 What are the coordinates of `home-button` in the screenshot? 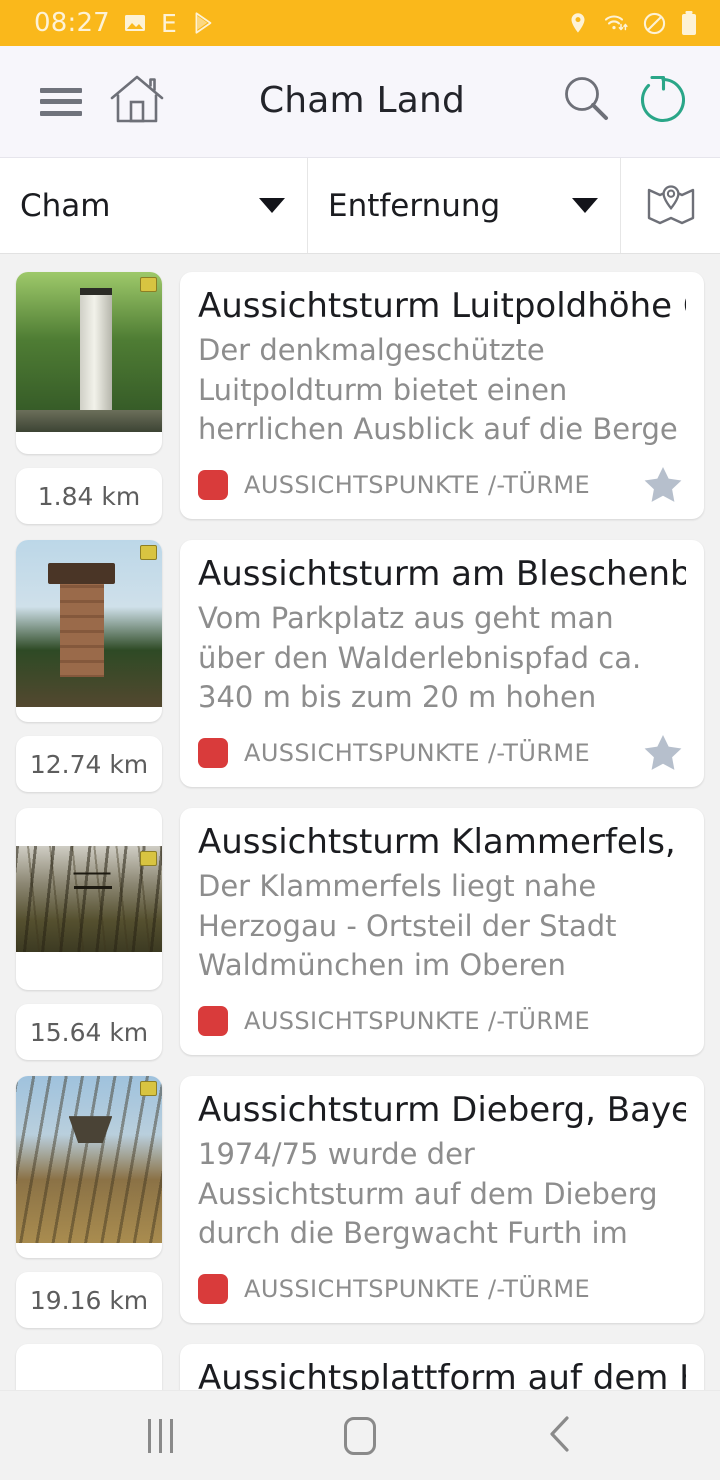 It's located at (137, 102).